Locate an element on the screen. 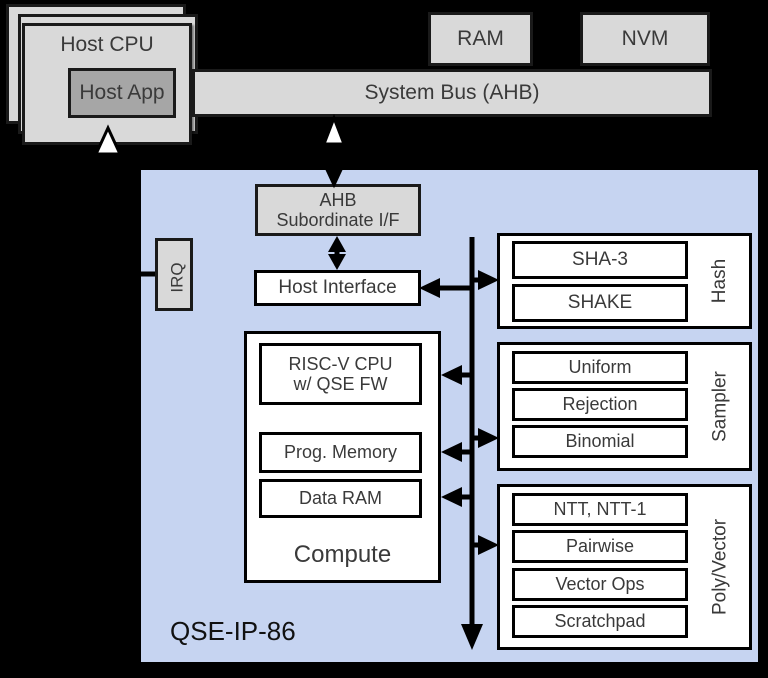  ram-block: RAM is located at coordinates (480, 39).